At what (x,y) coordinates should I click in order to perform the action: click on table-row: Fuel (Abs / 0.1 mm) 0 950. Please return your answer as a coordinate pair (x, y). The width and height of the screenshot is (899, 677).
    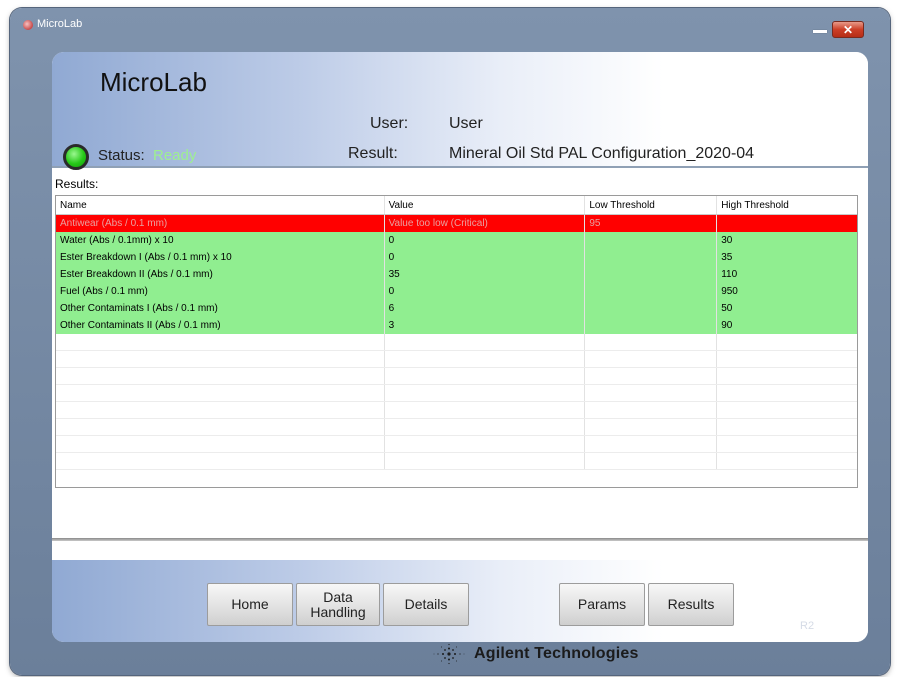
    Looking at the image, I should click on (456, 291).